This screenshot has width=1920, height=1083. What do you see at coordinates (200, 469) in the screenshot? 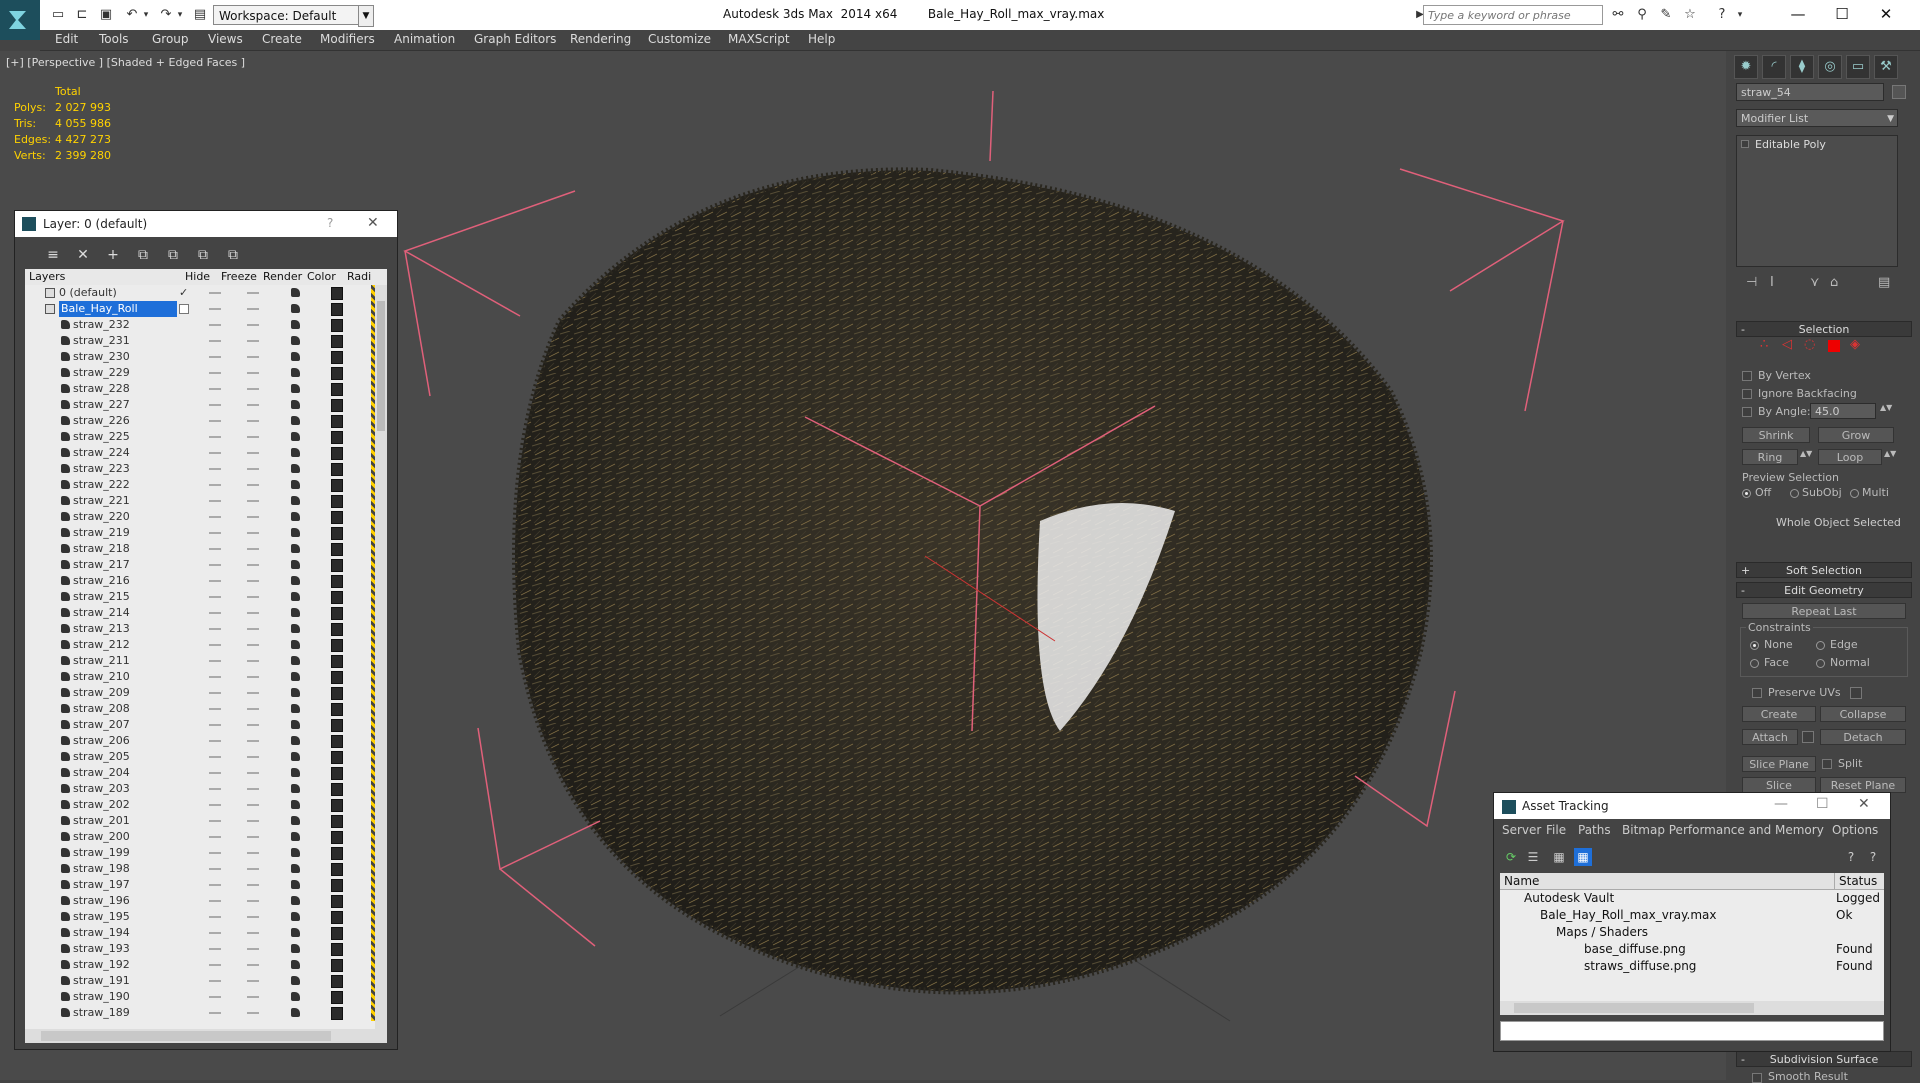
I see `object-row: straw_223` at bounding box center [200, 469].